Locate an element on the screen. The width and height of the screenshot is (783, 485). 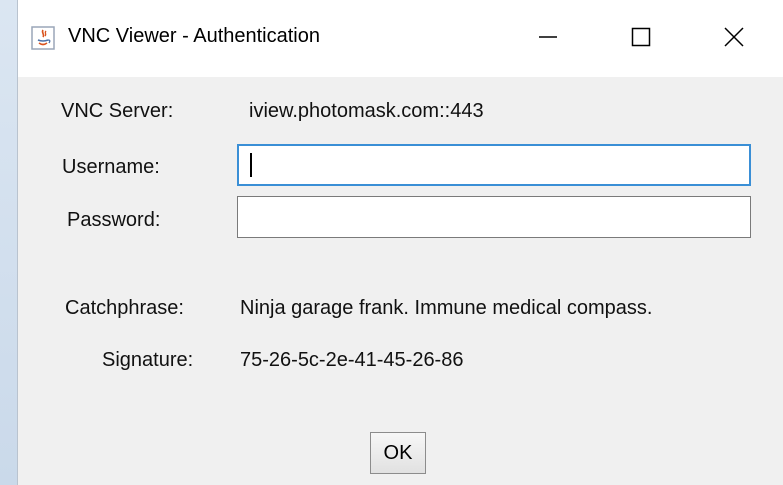
java-app-icon is located at coordinates (43, 38).